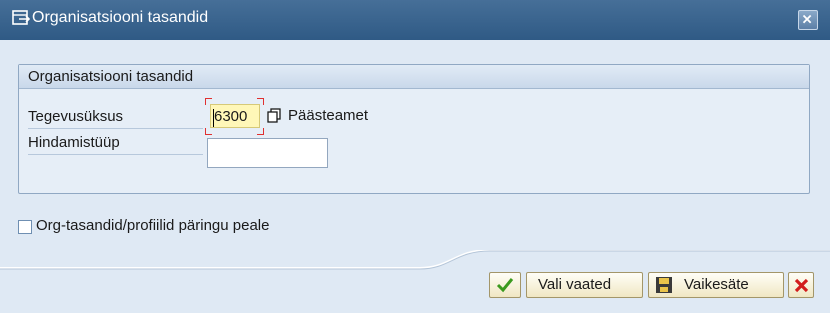 The width and height of the screenshot is (830, 313). I want to click on checkmark-icon, so click(505, 285).